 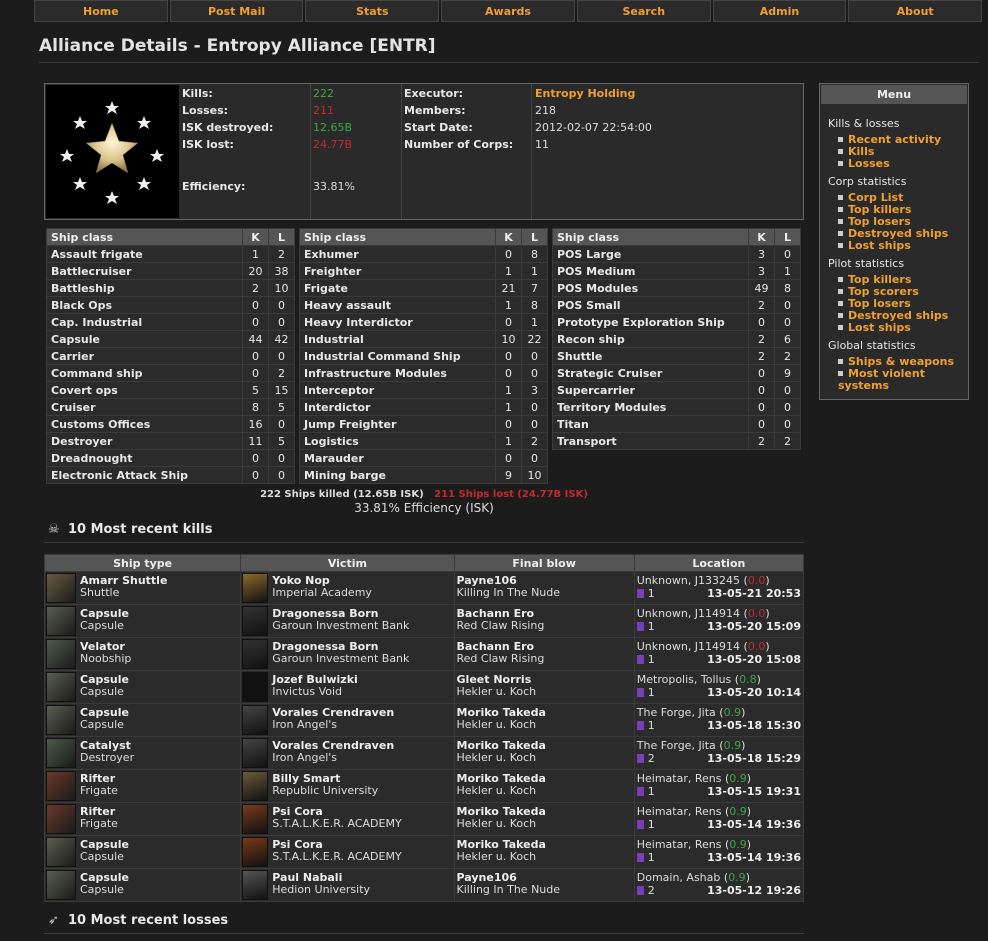 I want to click on ship-class-name: Carrier, so click(x=144, y=356).